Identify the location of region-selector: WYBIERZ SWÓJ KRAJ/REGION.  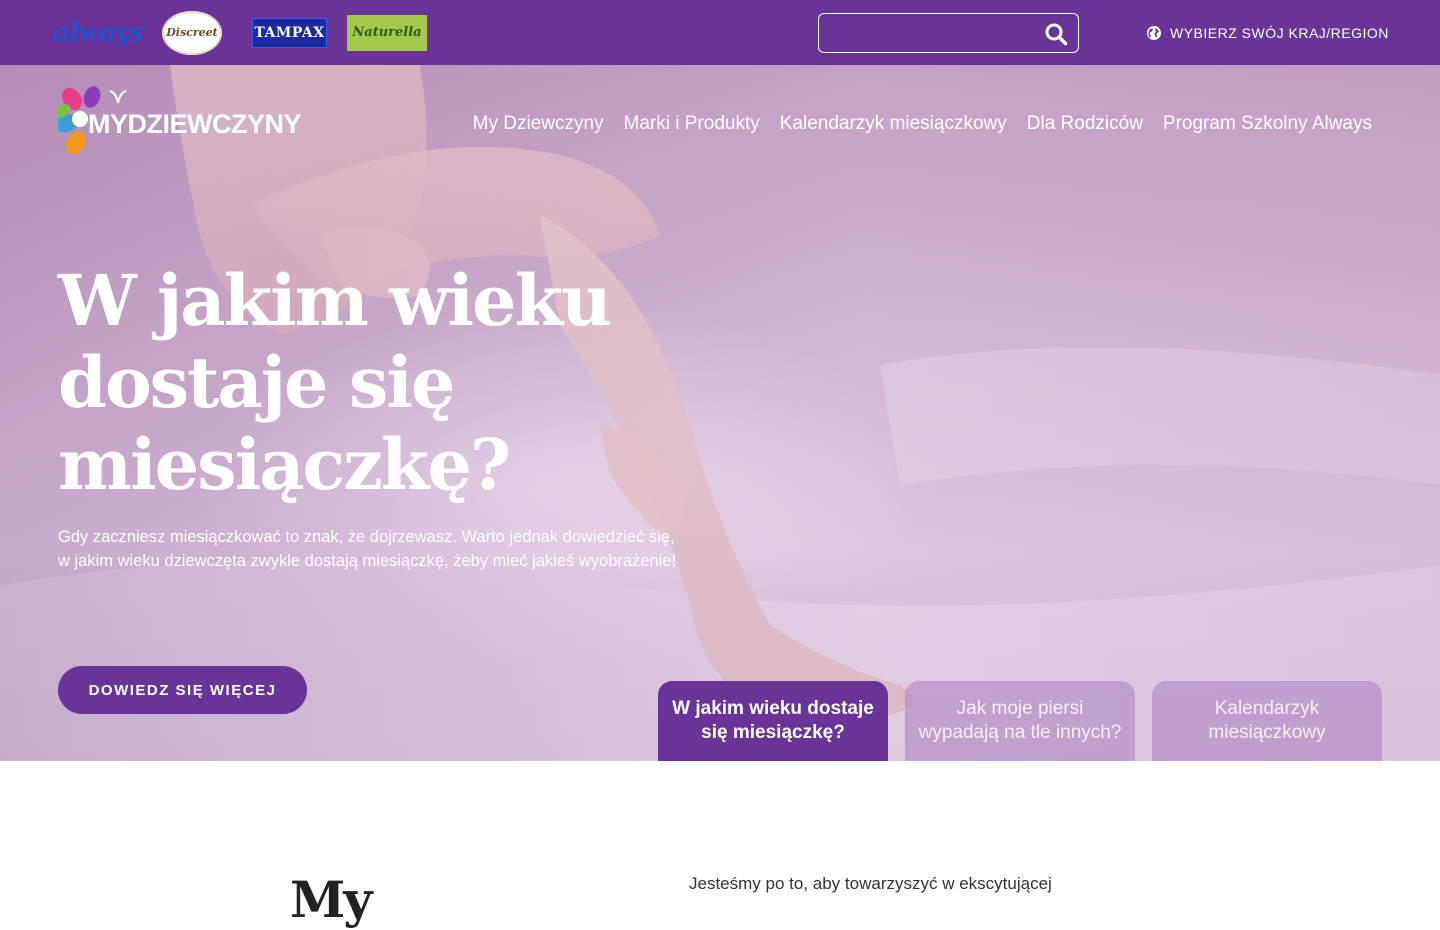
(1267, 33).